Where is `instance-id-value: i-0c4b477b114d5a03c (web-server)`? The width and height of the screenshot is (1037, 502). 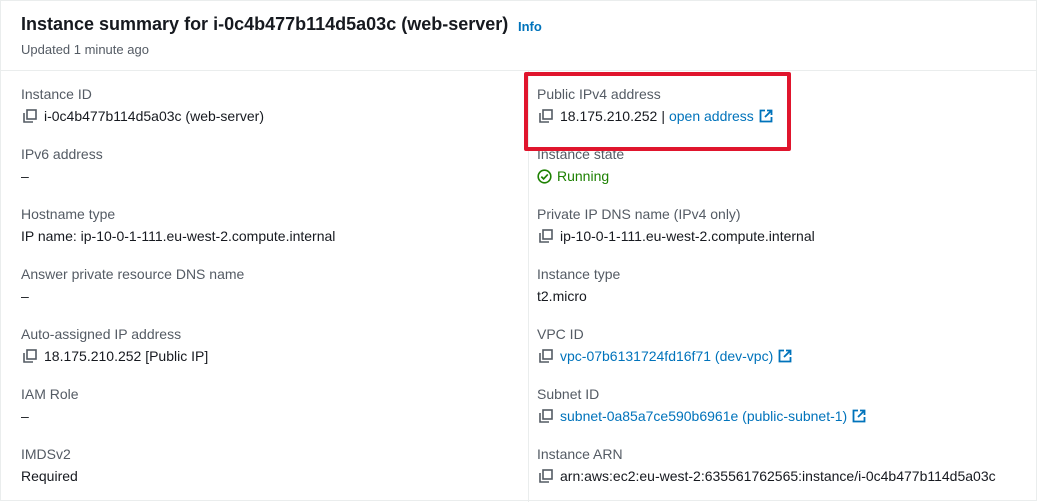
instance-id-value: i-0c4b477b114d5a03c (web-server) is located at coordinates (154, 116).